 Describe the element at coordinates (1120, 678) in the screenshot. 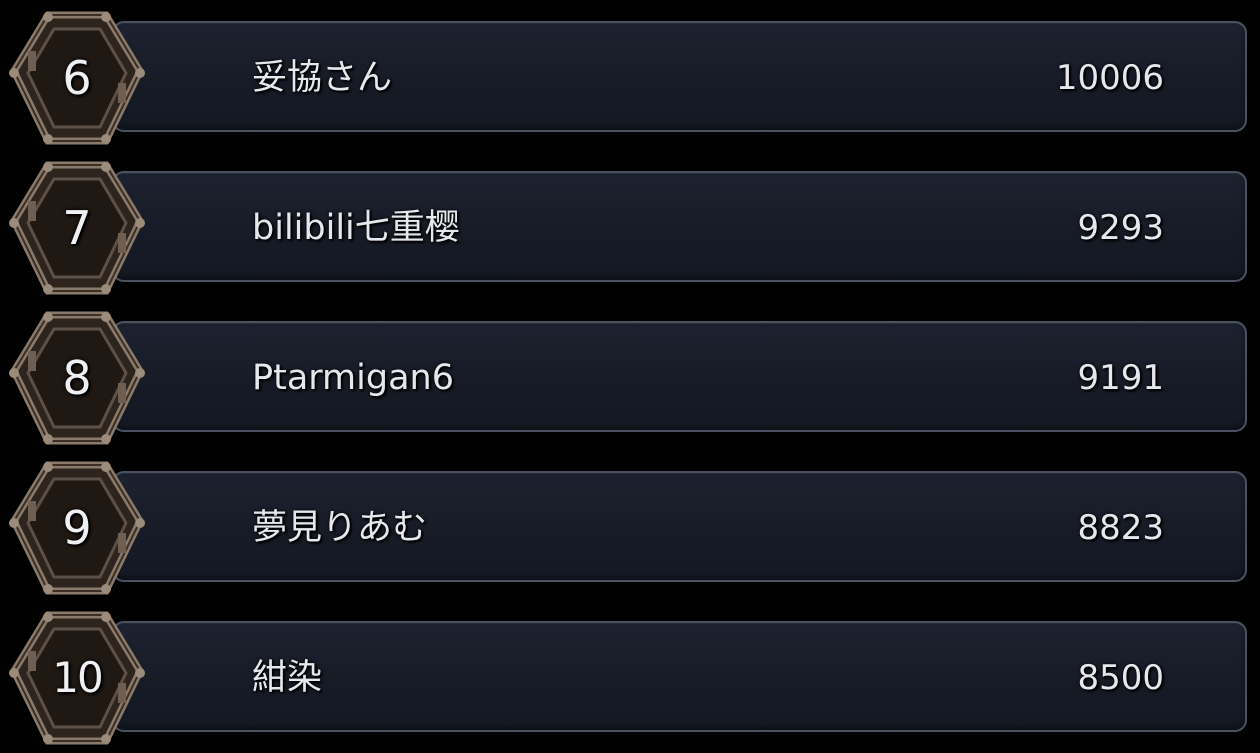

I see `player-score: 8500` at that location.